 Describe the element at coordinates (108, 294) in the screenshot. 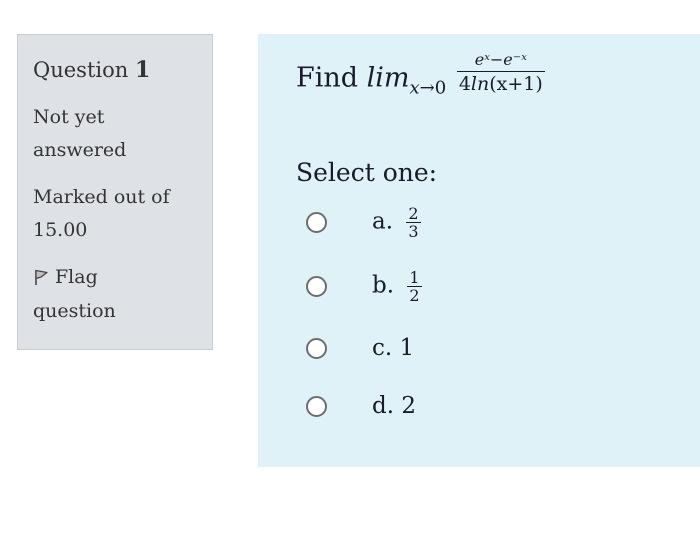

I see `flag-question-link: Flag question` at that location.